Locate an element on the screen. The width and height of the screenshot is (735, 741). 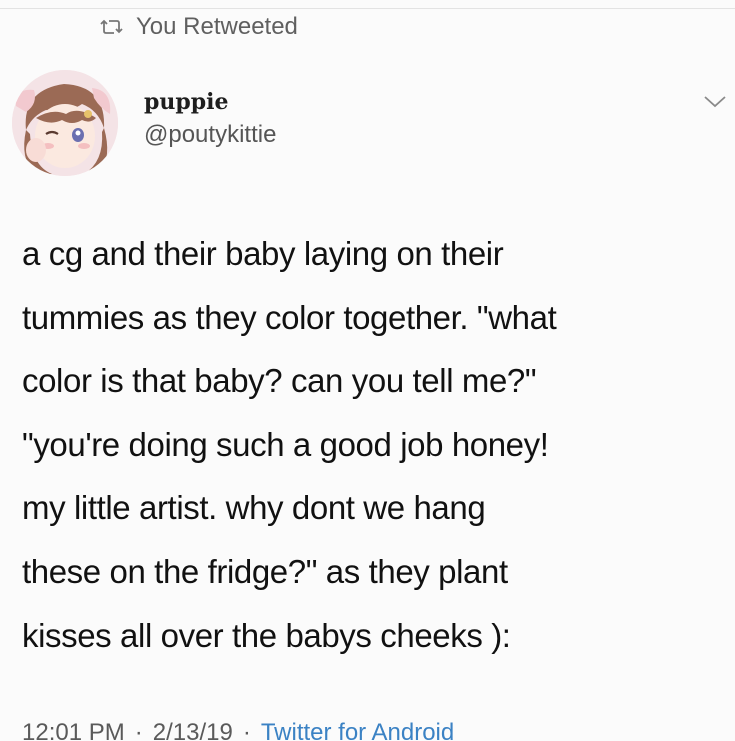
tweet-line: tummies as they color together. "what is located at coordinates (289, 317).